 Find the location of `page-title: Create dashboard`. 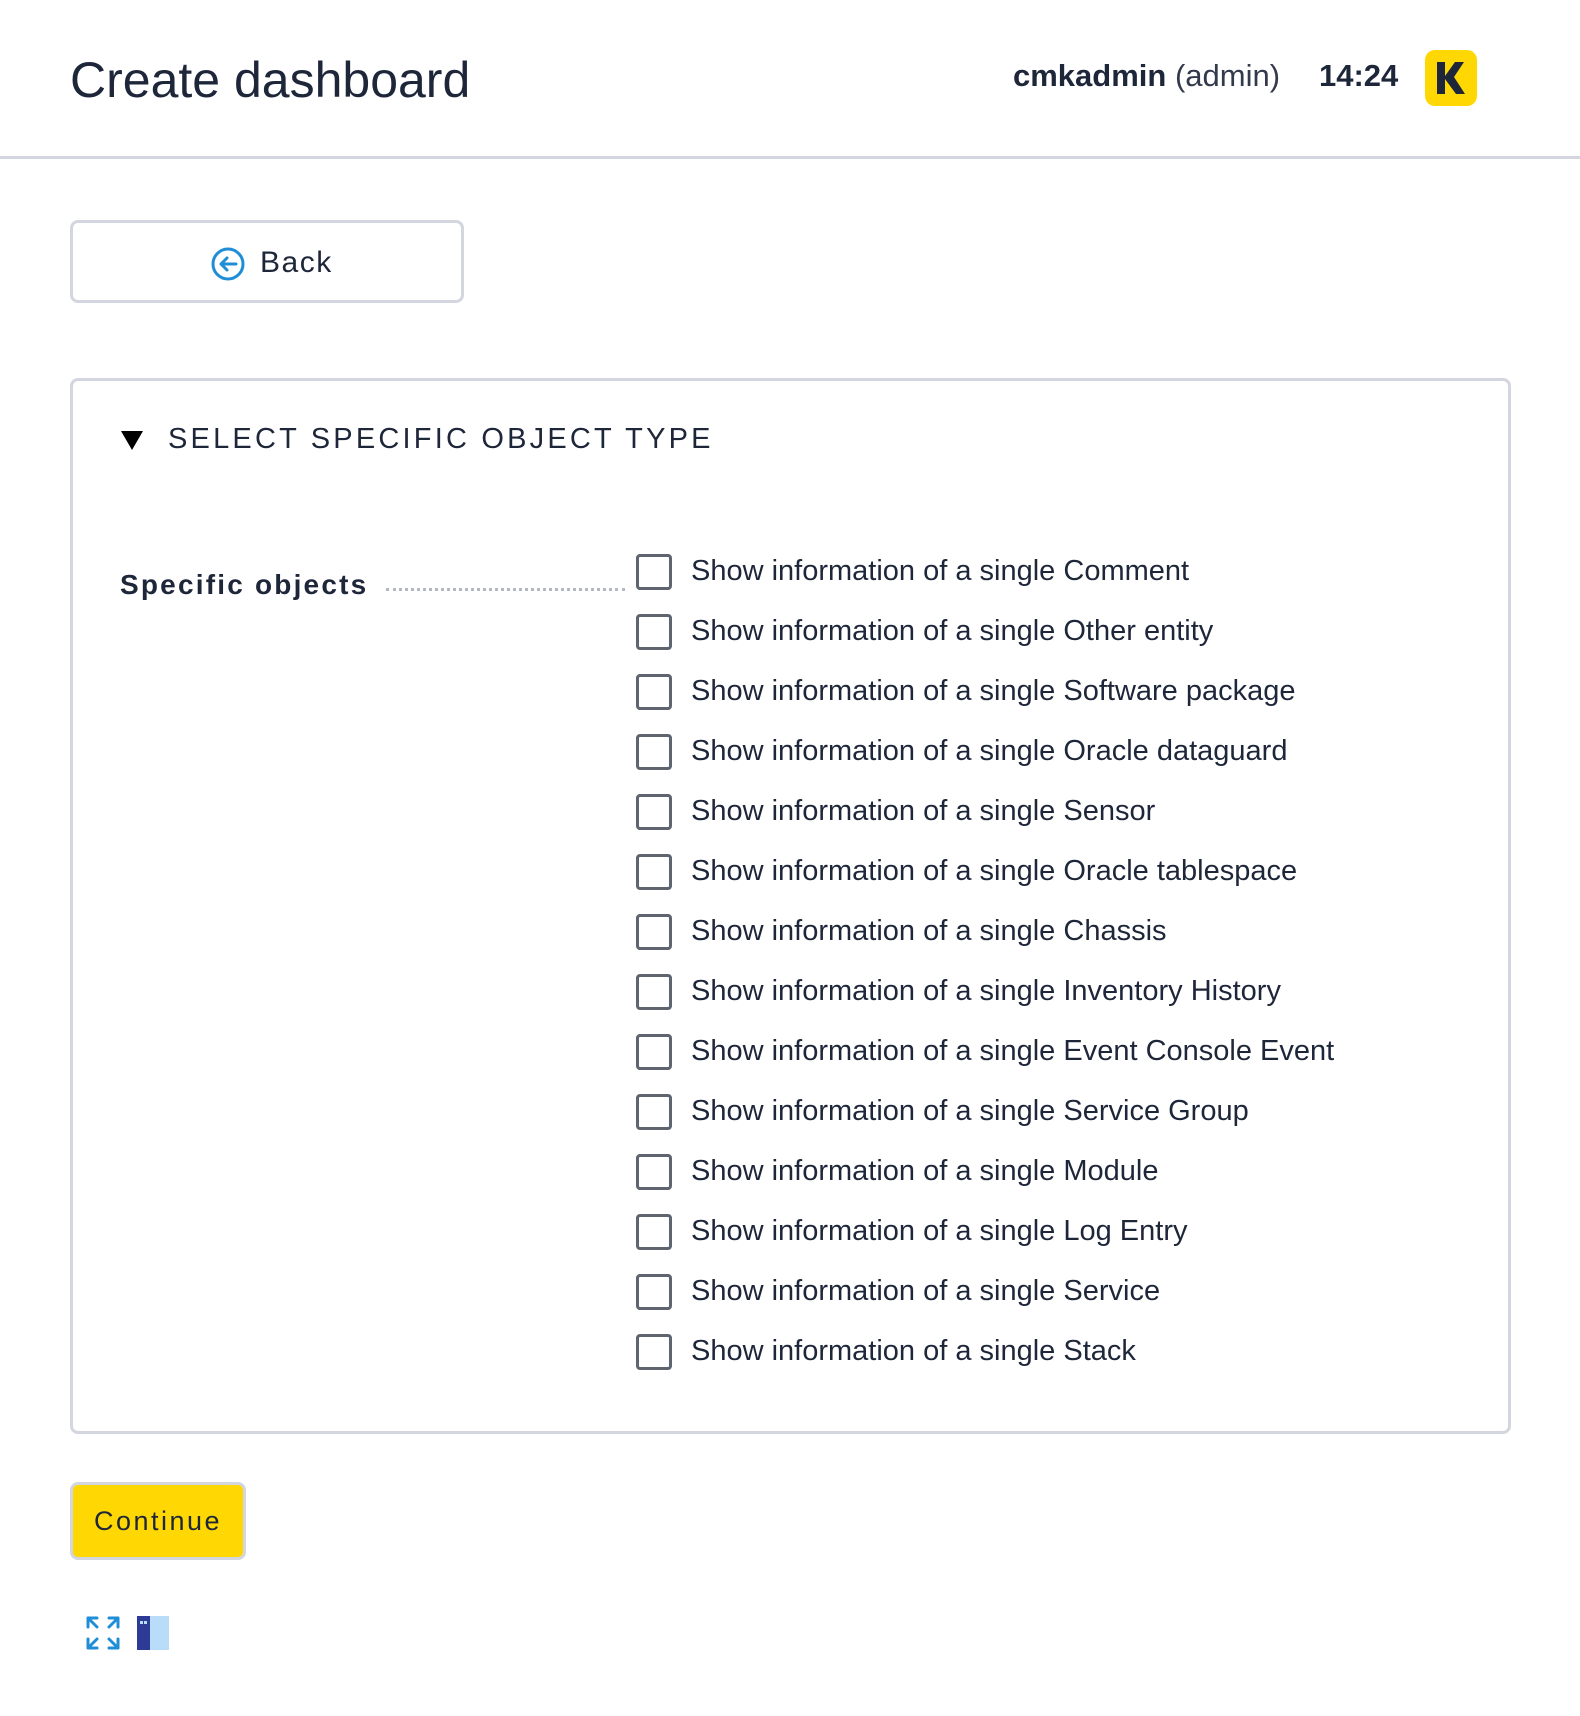

page-title: Create dashboard is located at coordinates (270, 80).